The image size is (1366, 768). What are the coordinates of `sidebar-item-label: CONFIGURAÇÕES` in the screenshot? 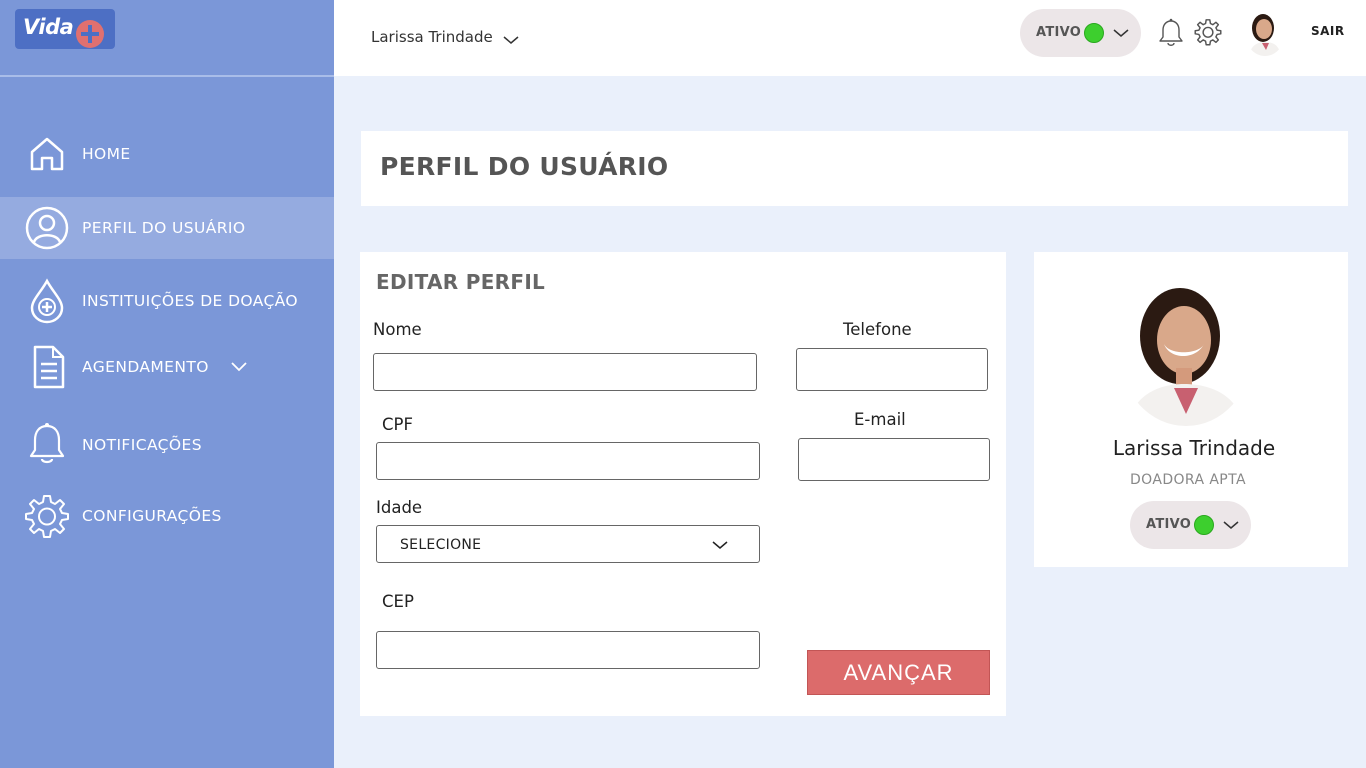 It's located at (152, 516).